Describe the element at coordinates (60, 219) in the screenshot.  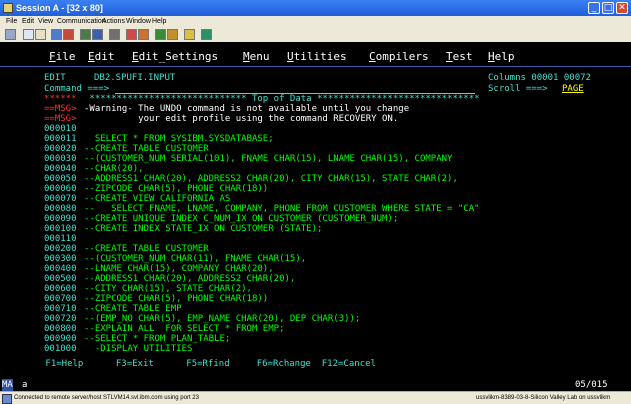
I see `line-number: 000090` at that location.